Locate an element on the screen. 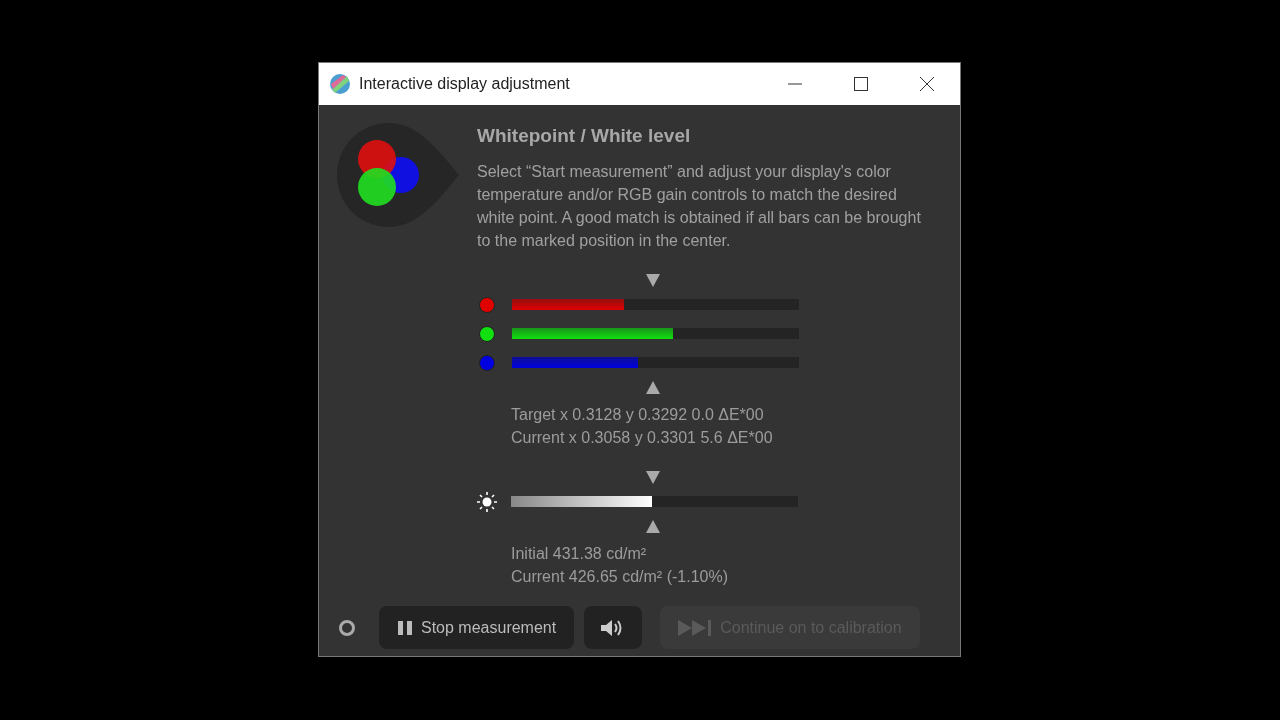  close-icon is located at coordinates (927, 84).